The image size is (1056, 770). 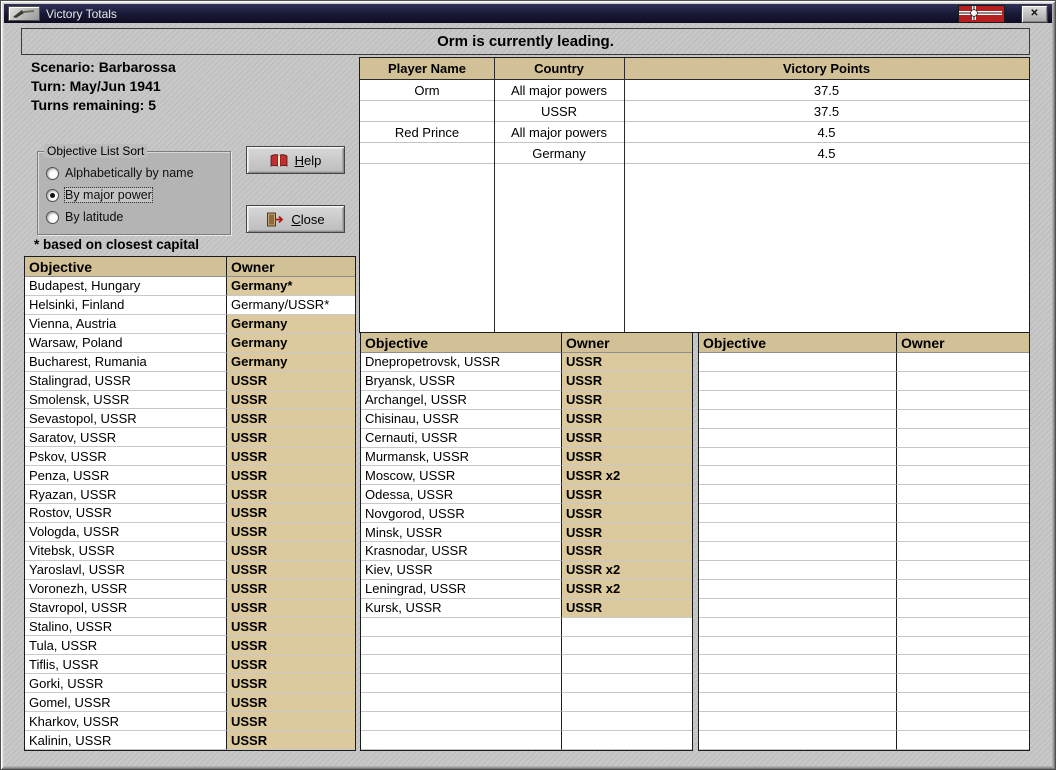 I want to click on objective-cell: Vienna, Austria, so click(x=126, y=324).